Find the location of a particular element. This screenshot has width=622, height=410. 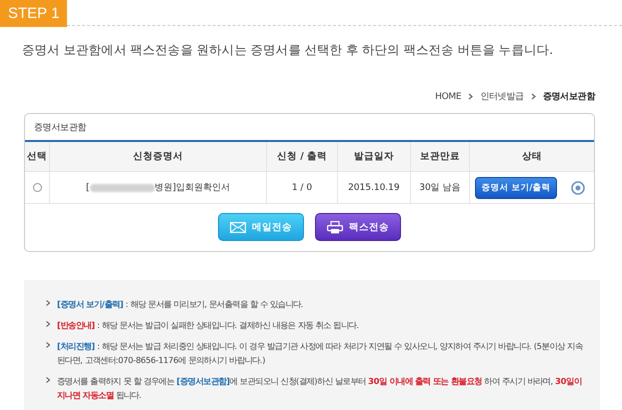

note-text: [반송안내] : 해당 문서는 발급이 실패한 상태입니다. 결제하신 내용은 자동 취소 됩니다. is located at coordinates (208, 325).